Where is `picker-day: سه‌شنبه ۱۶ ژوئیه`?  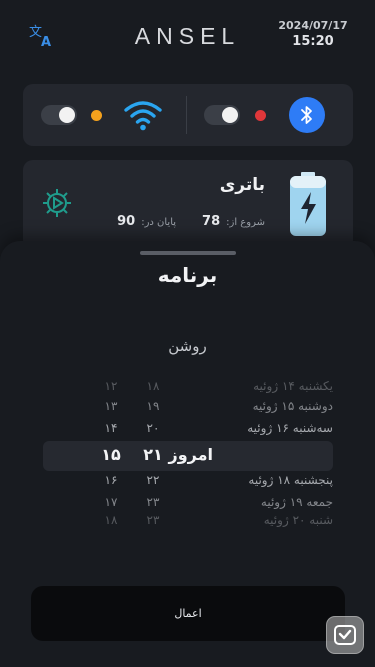 picker-day: سه‌شنبه ۱۶ ژوئیه is located at coordinates (290, 428).